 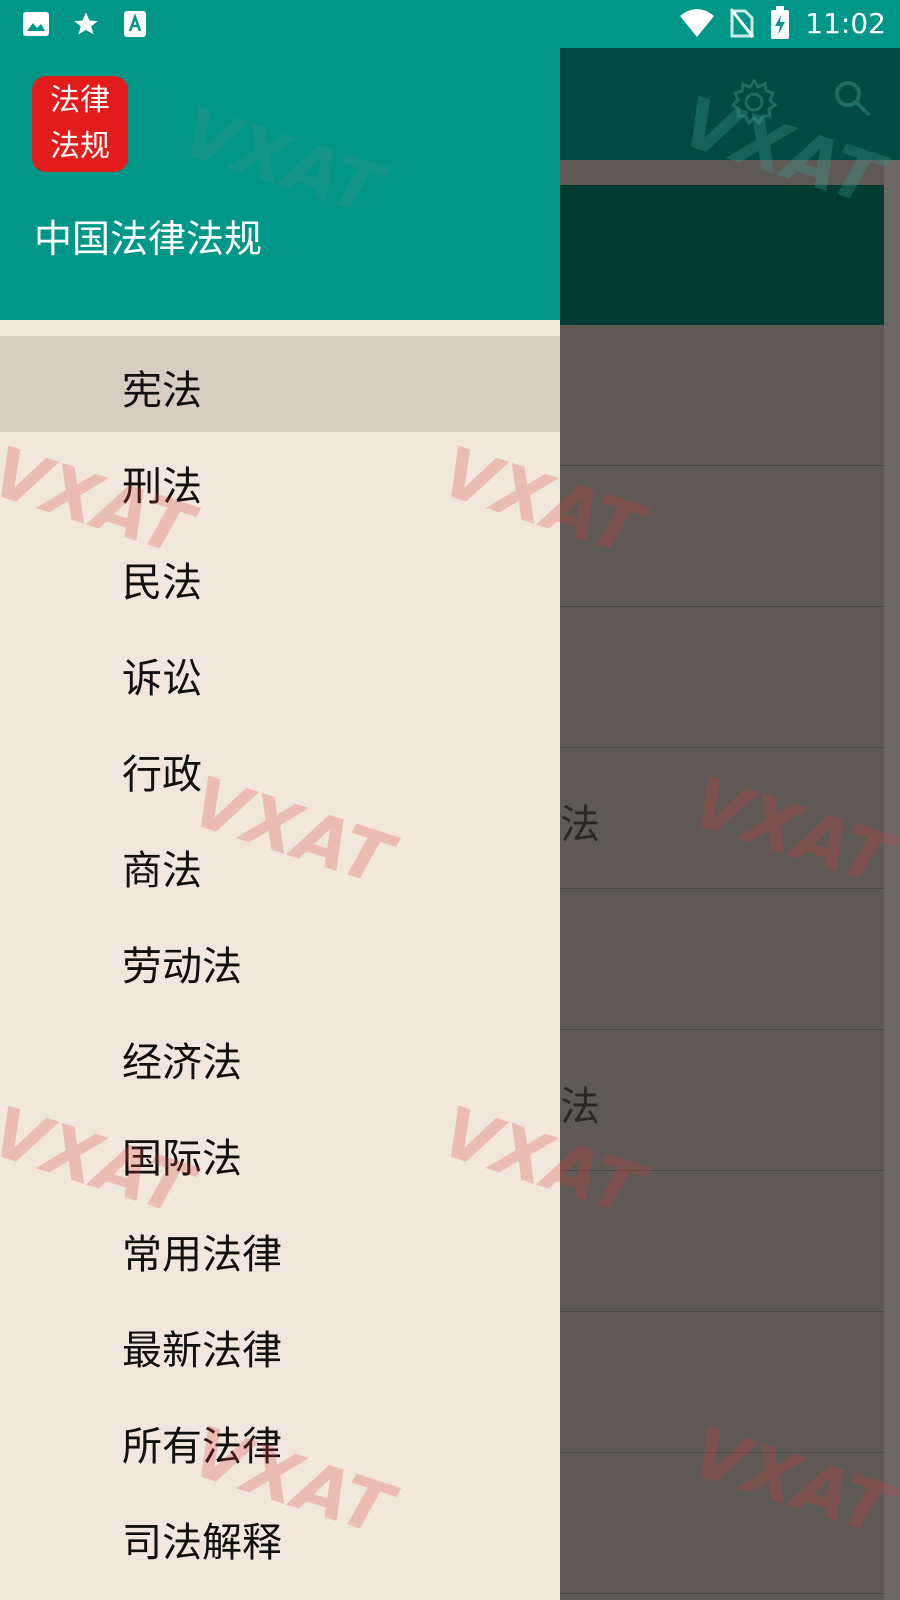 What do you see at coordinates (280, 672) in the screenshot?
I see `menu-item-litigation: 诉讼` at bounding box center [280, 672].